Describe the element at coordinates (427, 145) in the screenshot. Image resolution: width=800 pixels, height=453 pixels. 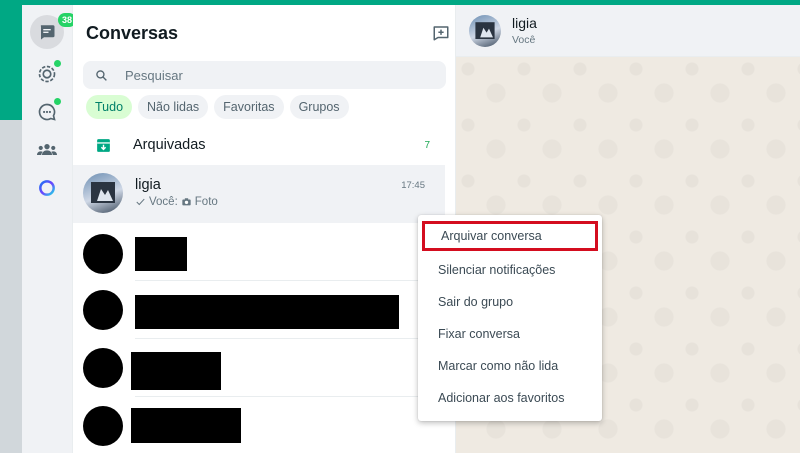
I see `archived-count: 7` at that location.